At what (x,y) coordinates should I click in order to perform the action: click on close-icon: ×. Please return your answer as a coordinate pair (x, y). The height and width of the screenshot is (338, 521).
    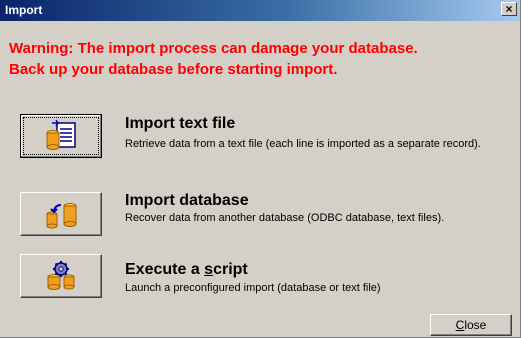
    Looking at the image, I should click on (509, 9).